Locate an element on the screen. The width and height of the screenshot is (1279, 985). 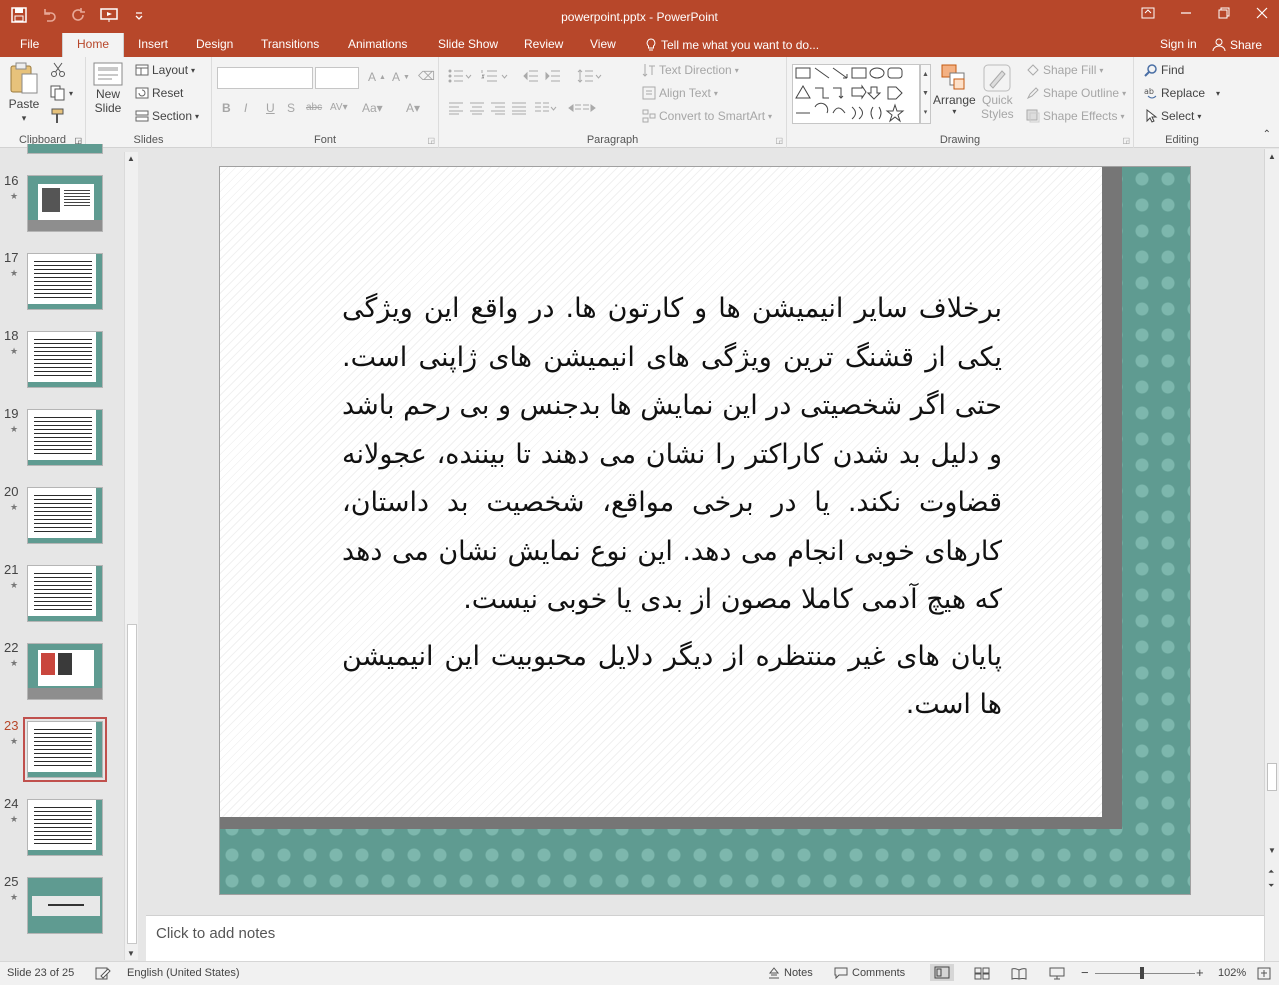
tab-home: Home is located at coordinates (93, 45).